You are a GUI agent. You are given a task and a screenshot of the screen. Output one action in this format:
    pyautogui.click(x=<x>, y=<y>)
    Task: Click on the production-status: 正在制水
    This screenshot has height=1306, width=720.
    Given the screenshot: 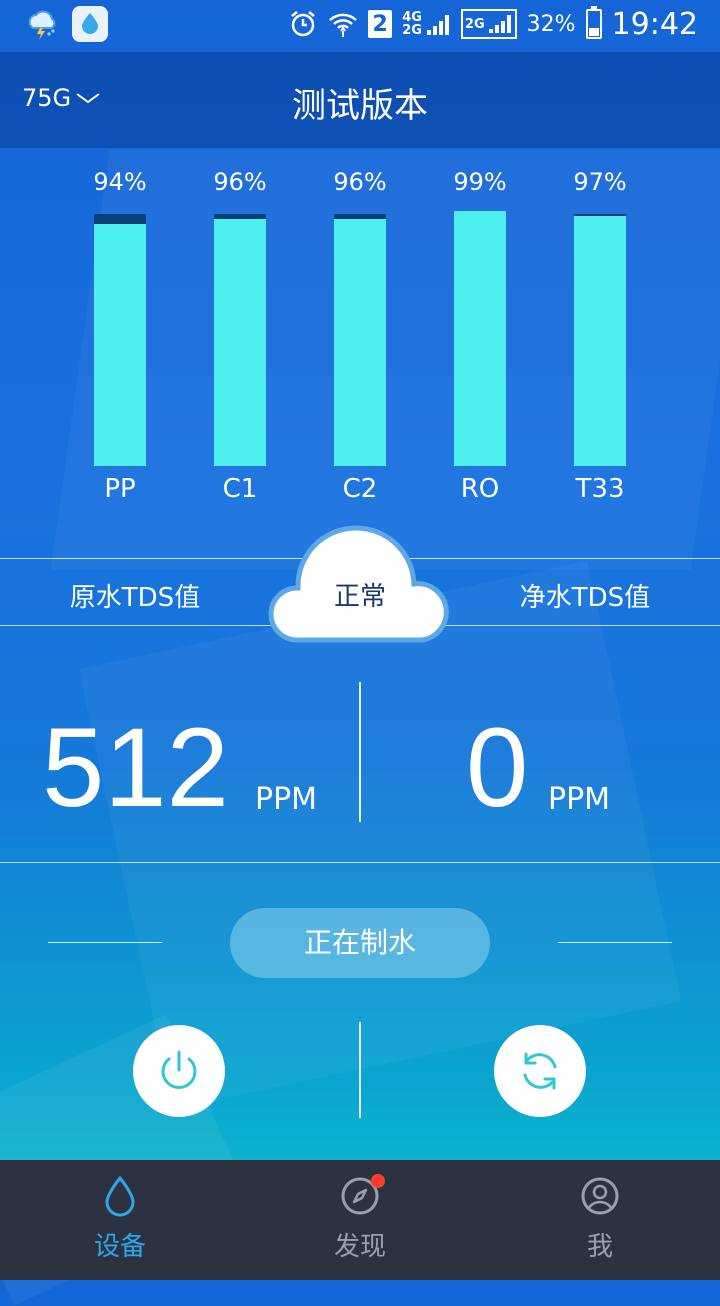 What is the action you would take?
    pyautogui.click(x=360, y=943)
    